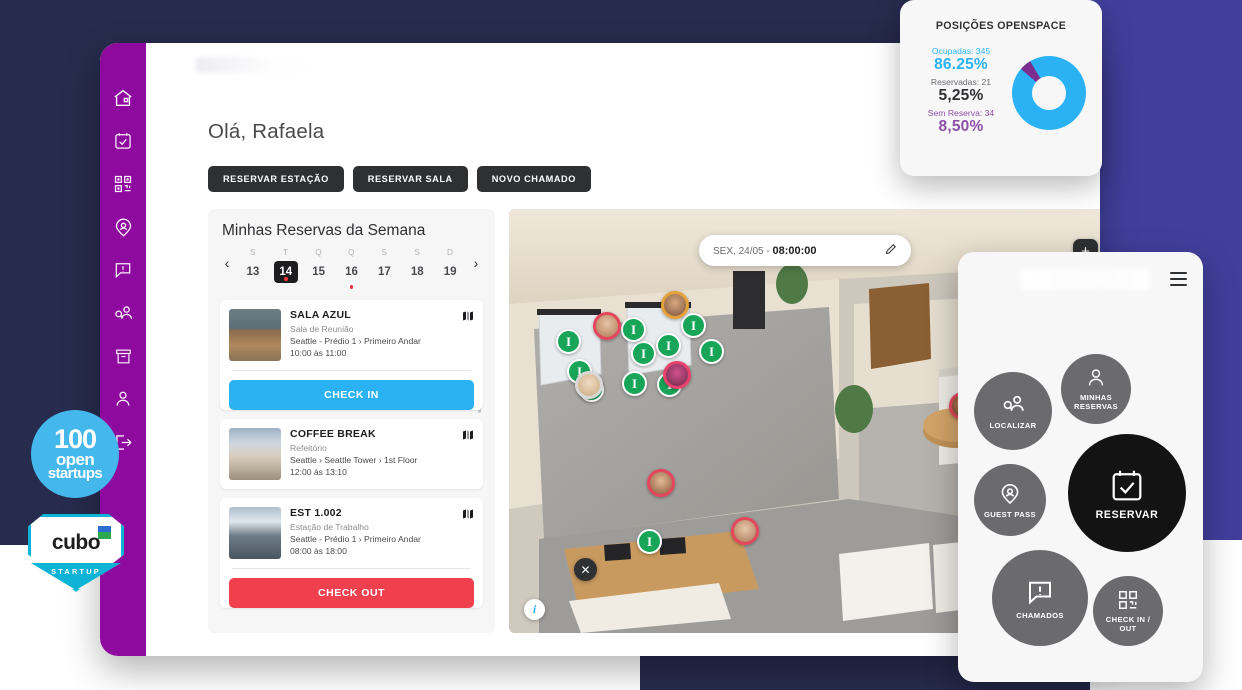 The width and height of the screenshot is (1242, 690). I want to click on mobile-button-localizar: LOCALIZAR, so click(1013, 411).